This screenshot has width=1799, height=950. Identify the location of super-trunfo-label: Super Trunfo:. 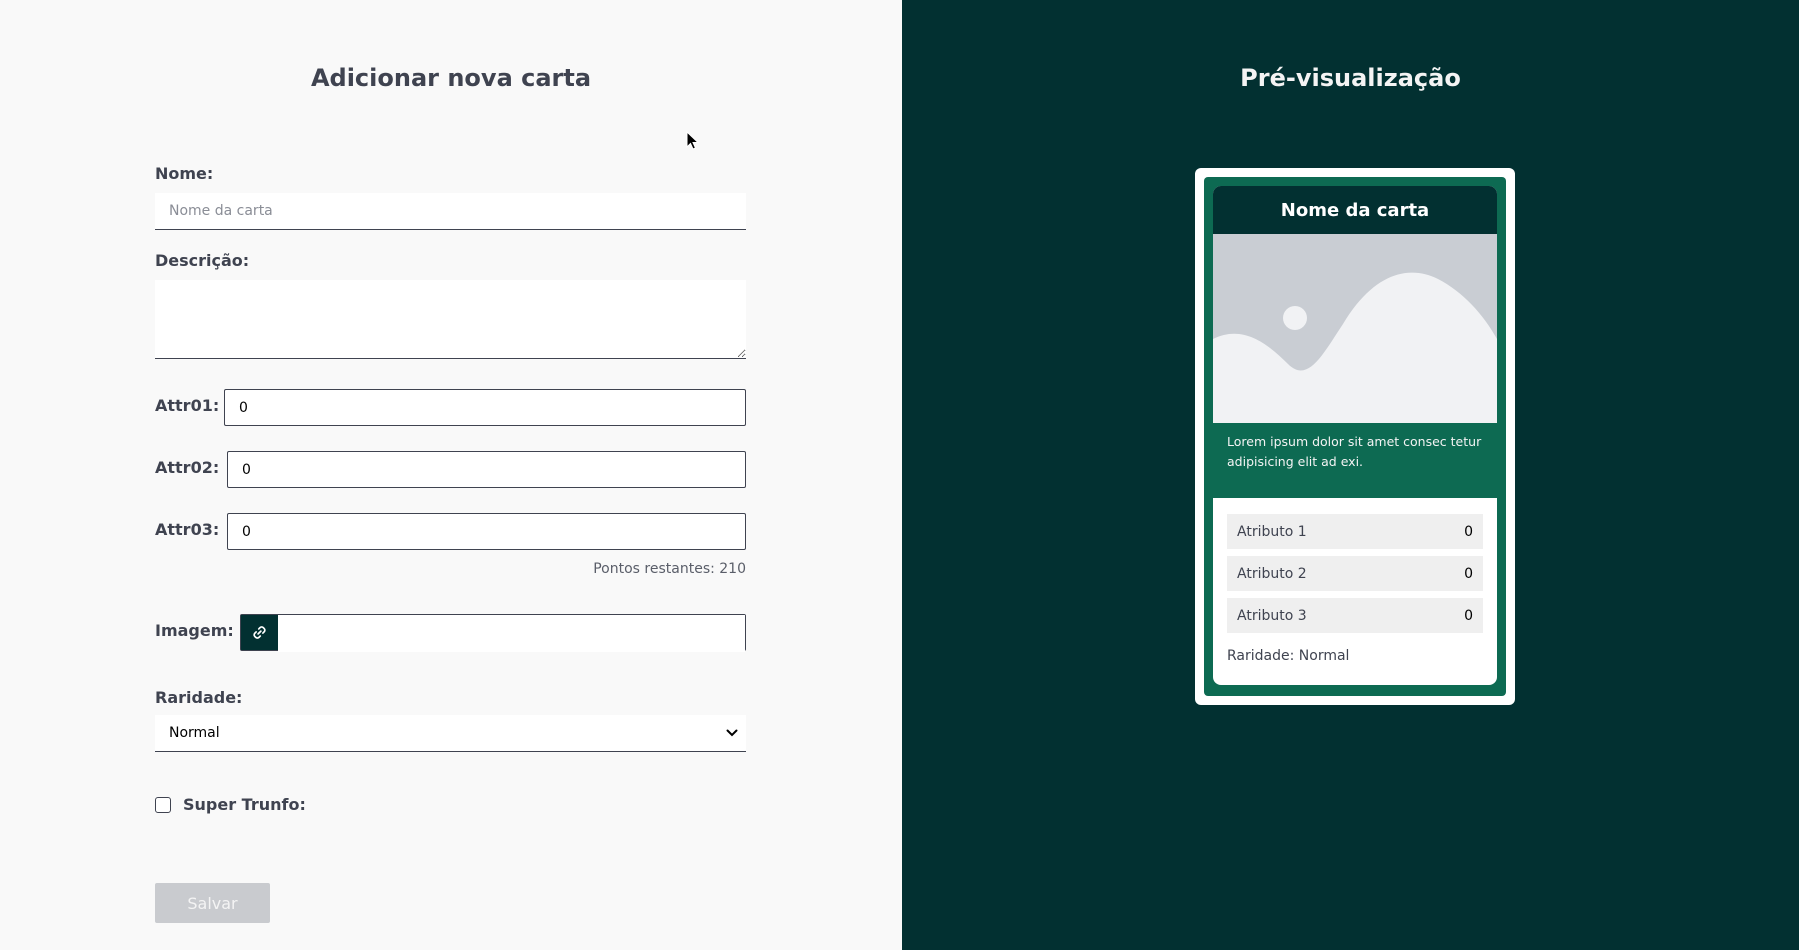
(244, 804).